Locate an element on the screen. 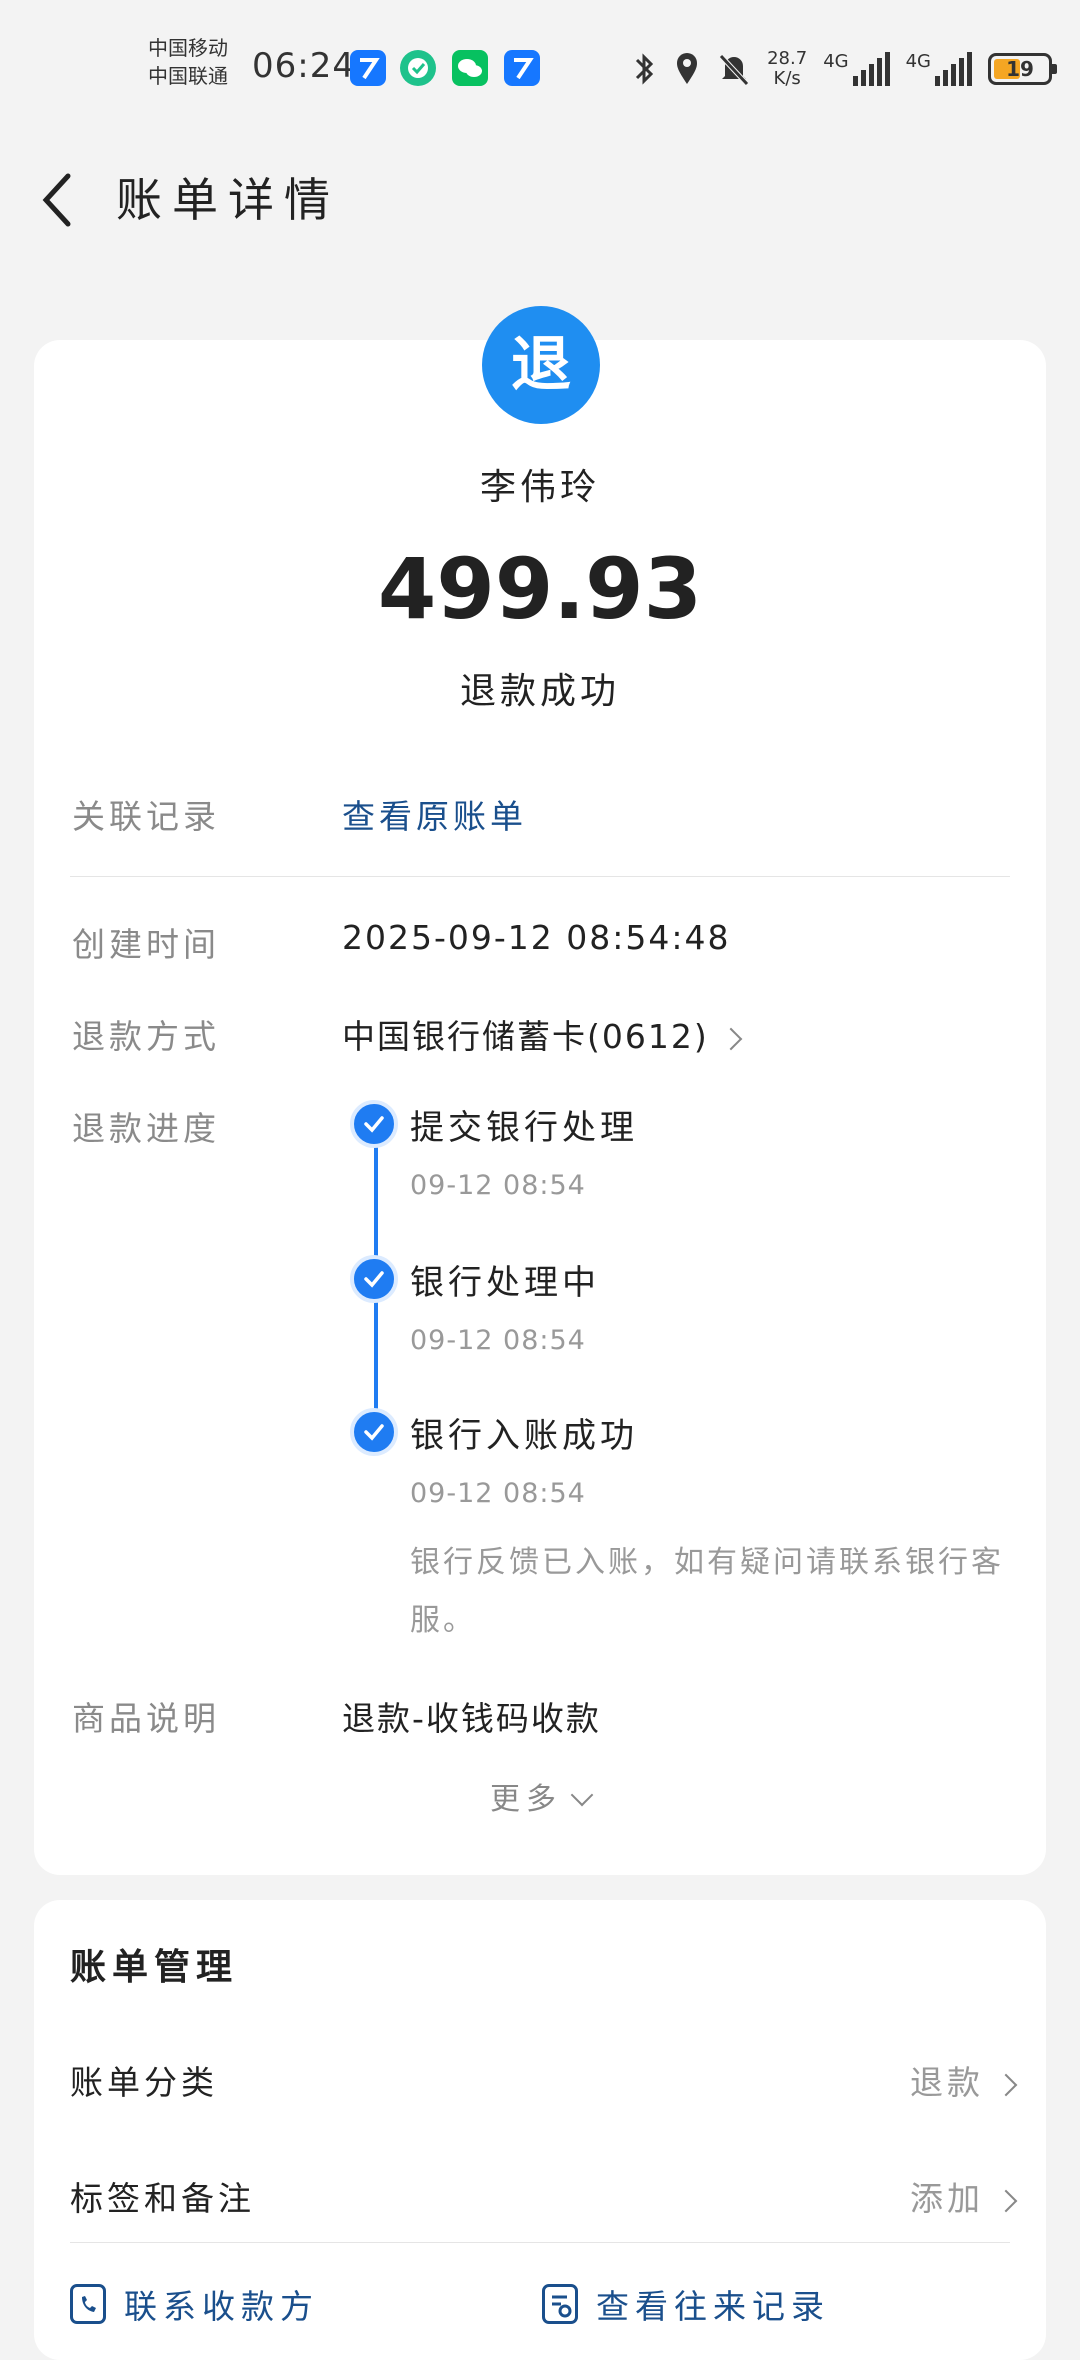  phone-icon is located at coordinates (88, 2304).